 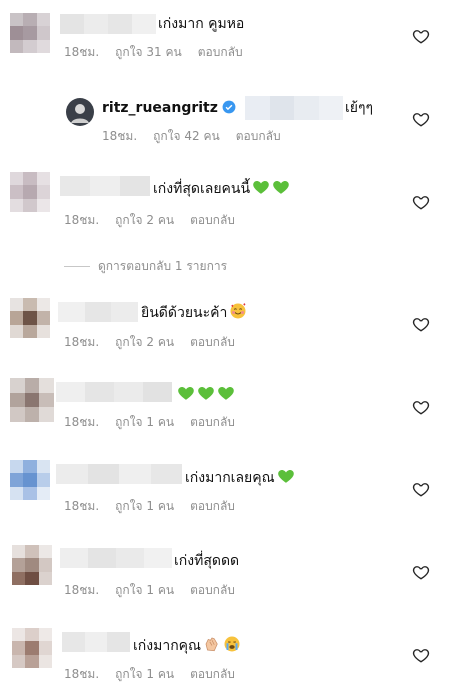 What do you see at coordinates (160, 108) in the screenshot?
I see `username: ritz_rueangritz` at bounding box center [160, 108].